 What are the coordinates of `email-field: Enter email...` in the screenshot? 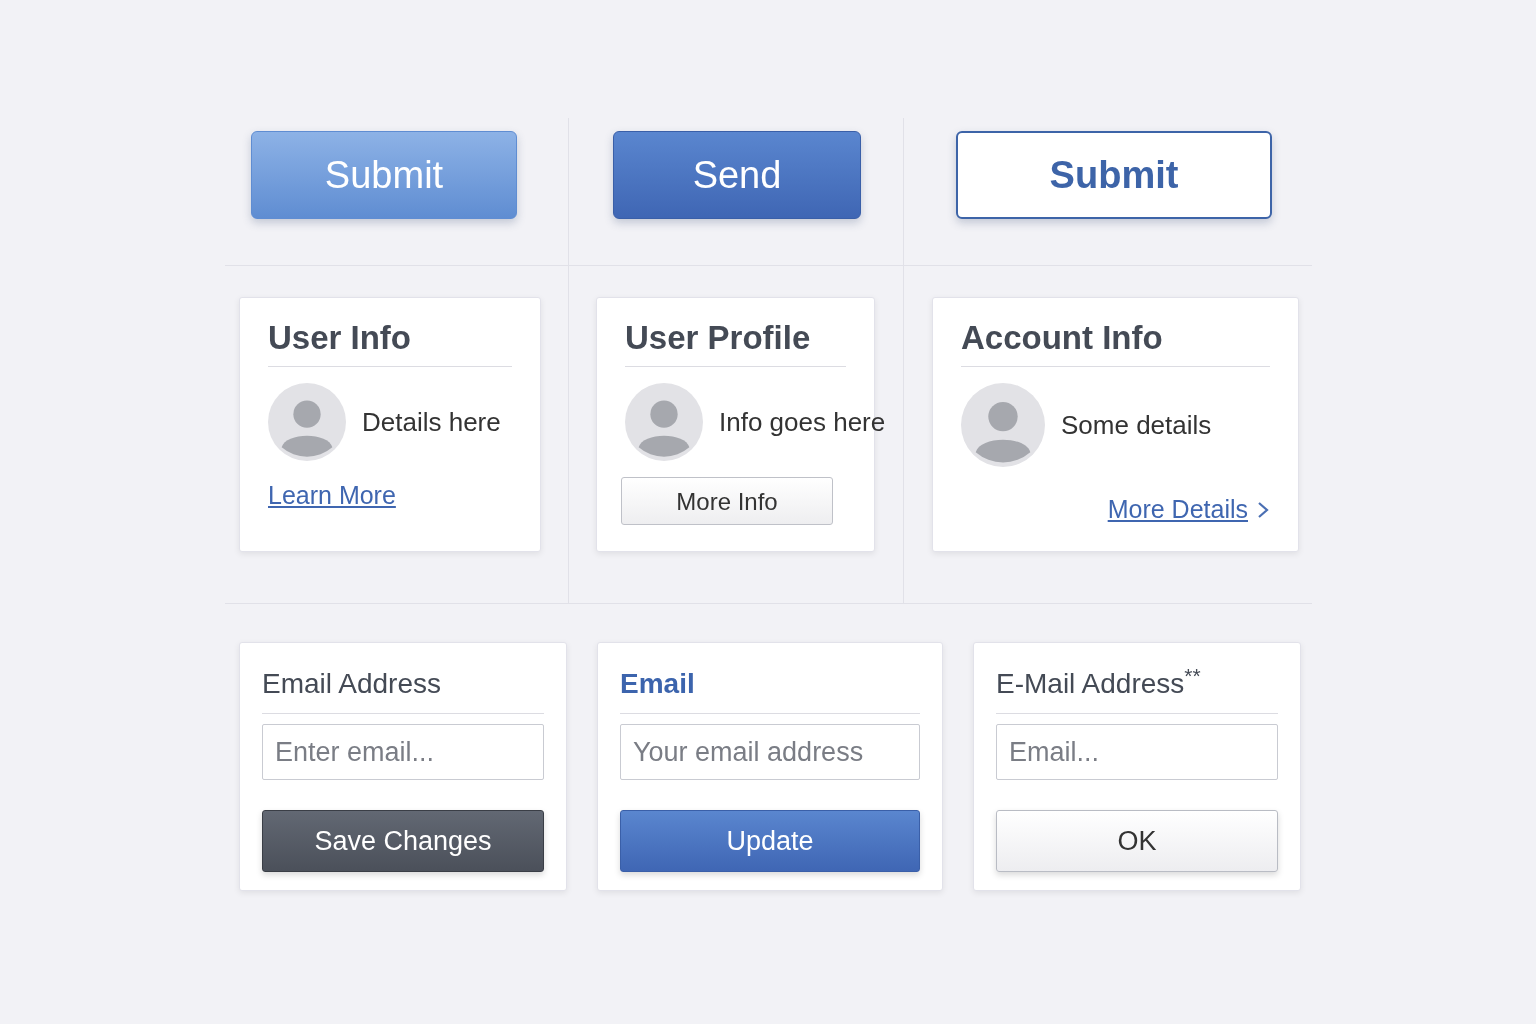 It's located at (403, 752).